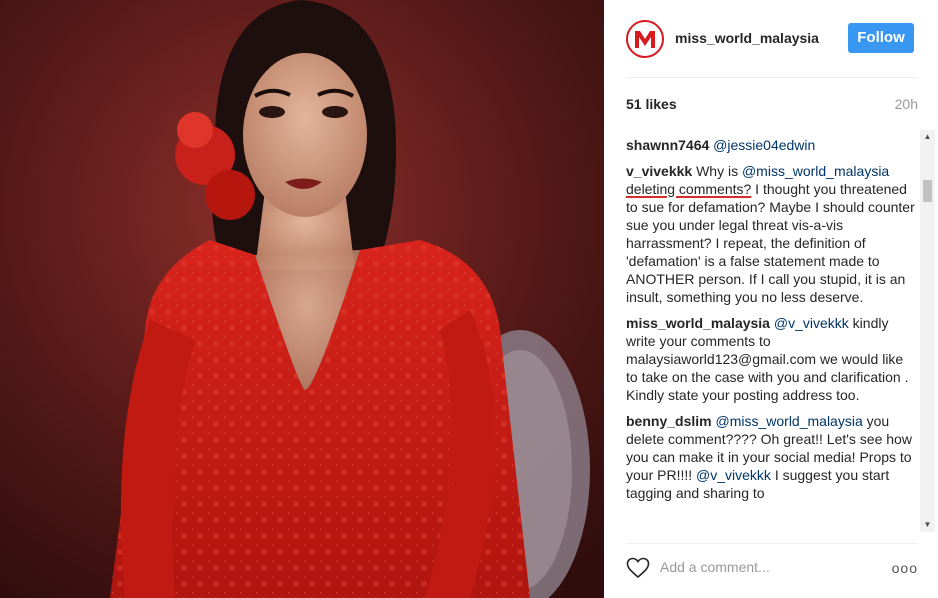 This screenshot has height=598, width=938. What do you see at coordinates (659, 171) in the screenshot?
I see `comment-author: v_vivekkk` at bounding box center [659, 171].